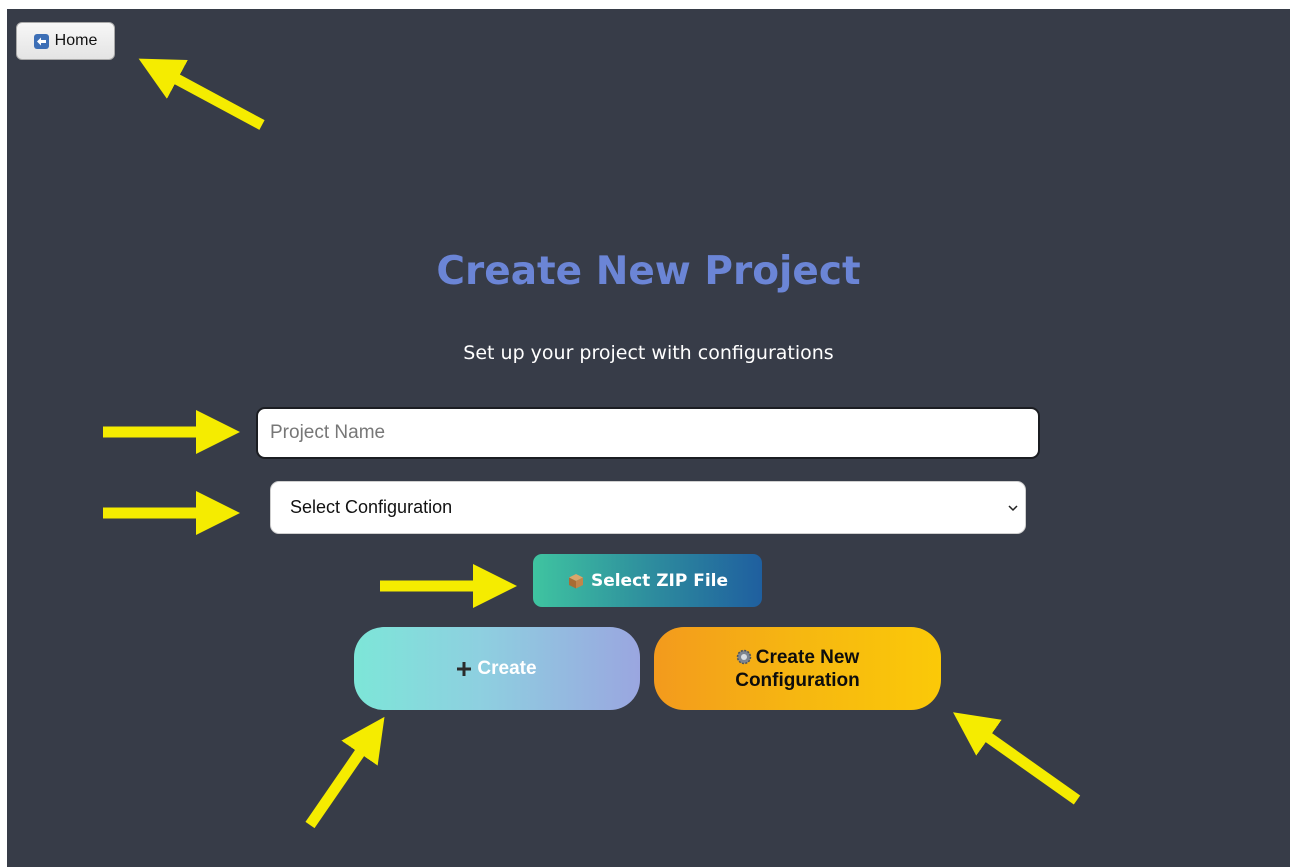  I want to click on select-zip-label: Select ZIP File, so click(659, 580).